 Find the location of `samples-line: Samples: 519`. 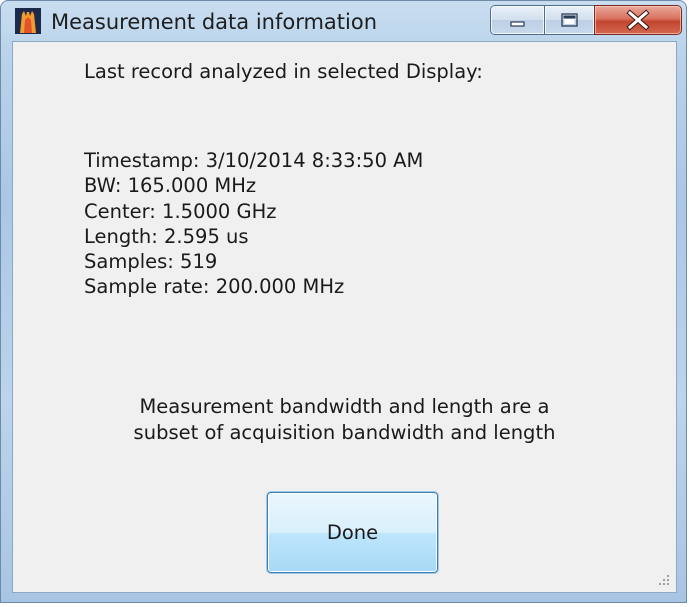

samples-line: Samples: 519 is located at coordinates (151, 262).